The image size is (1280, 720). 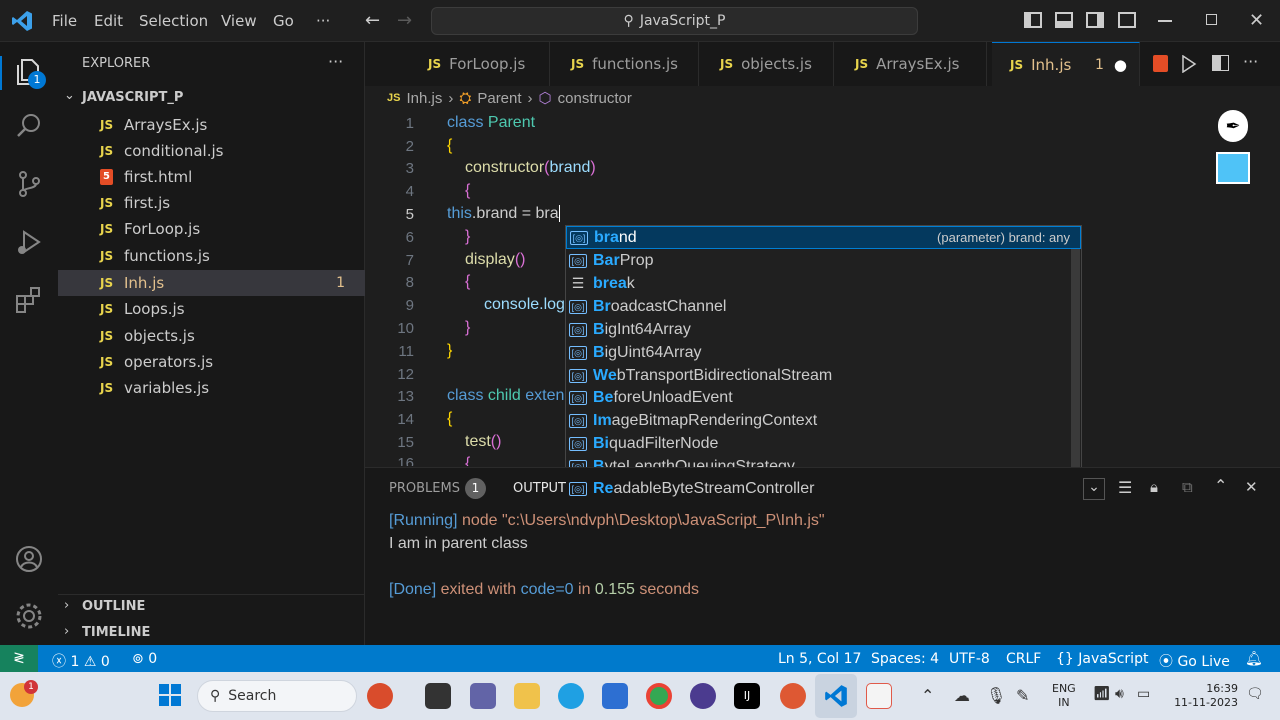 I want to click on suggestion-item: [◎] Br oadcastChannel, so click(x=823, y=306).